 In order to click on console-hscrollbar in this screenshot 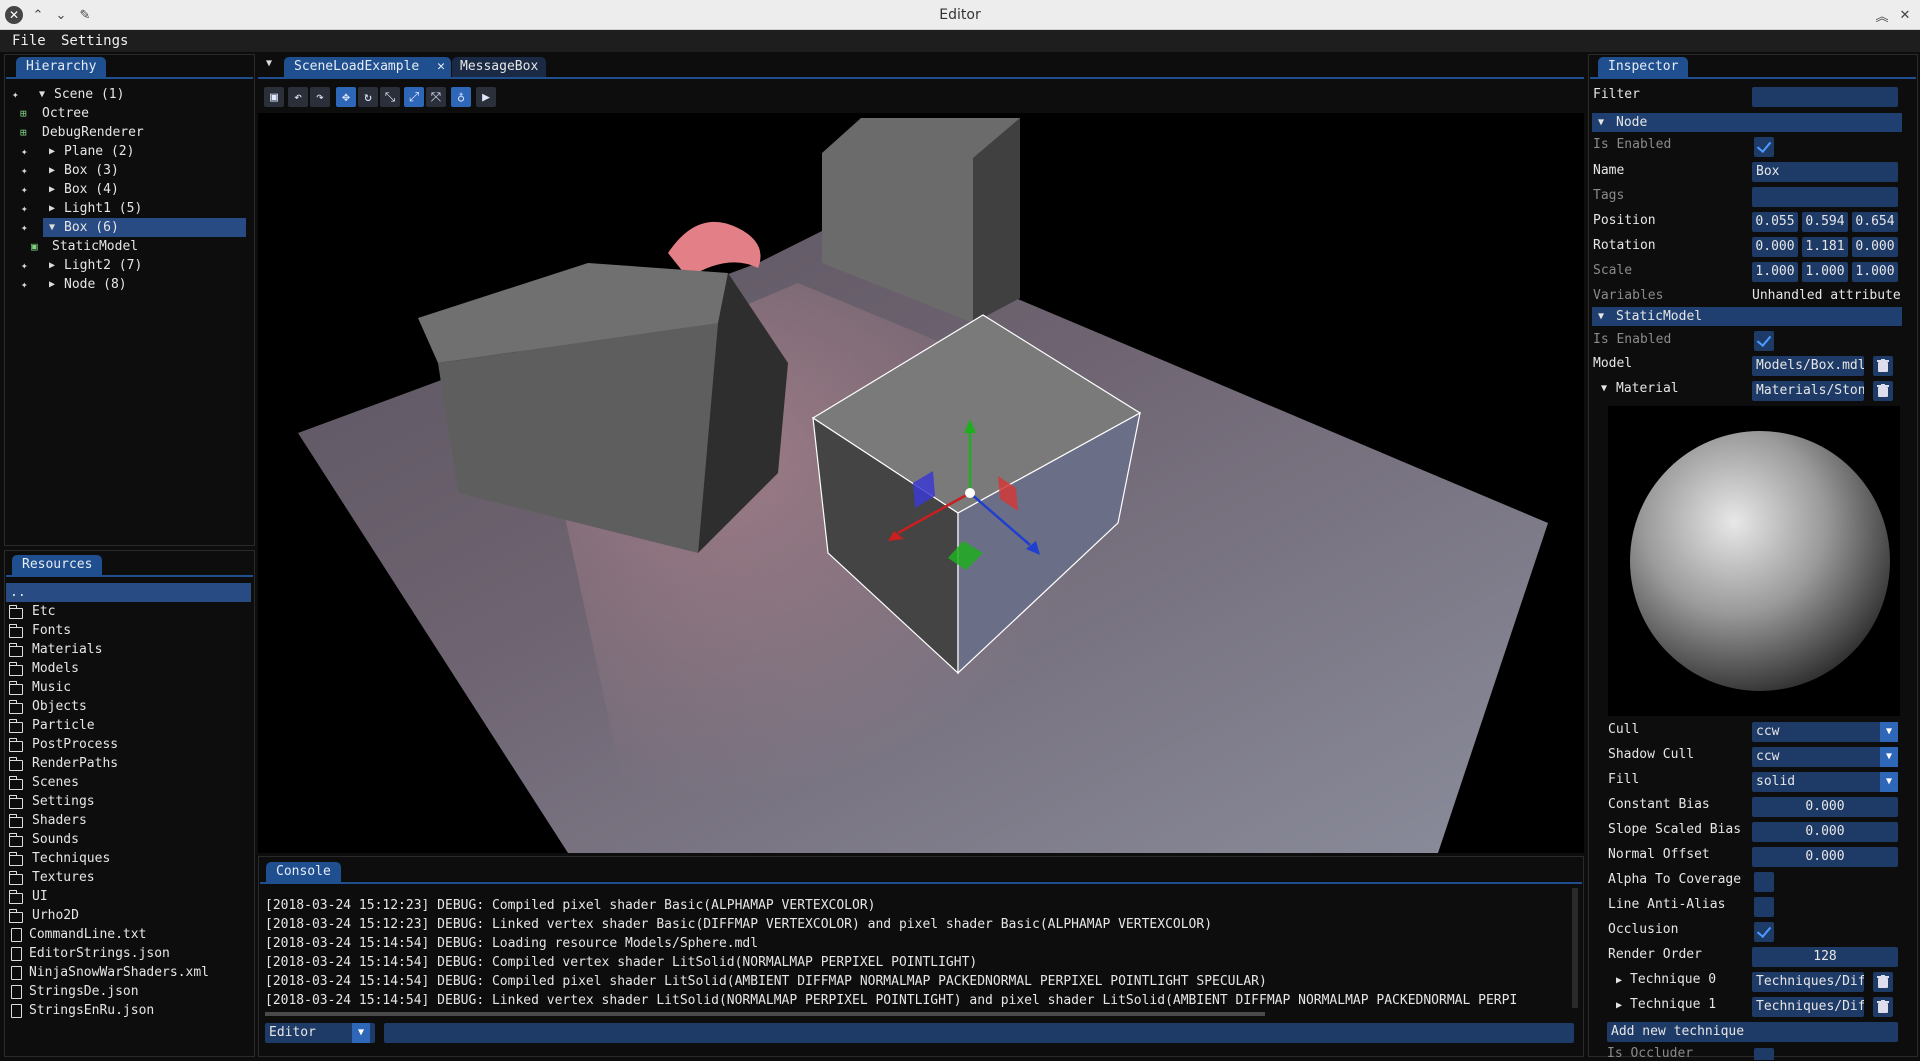, I will do `click(765, 1014)`.